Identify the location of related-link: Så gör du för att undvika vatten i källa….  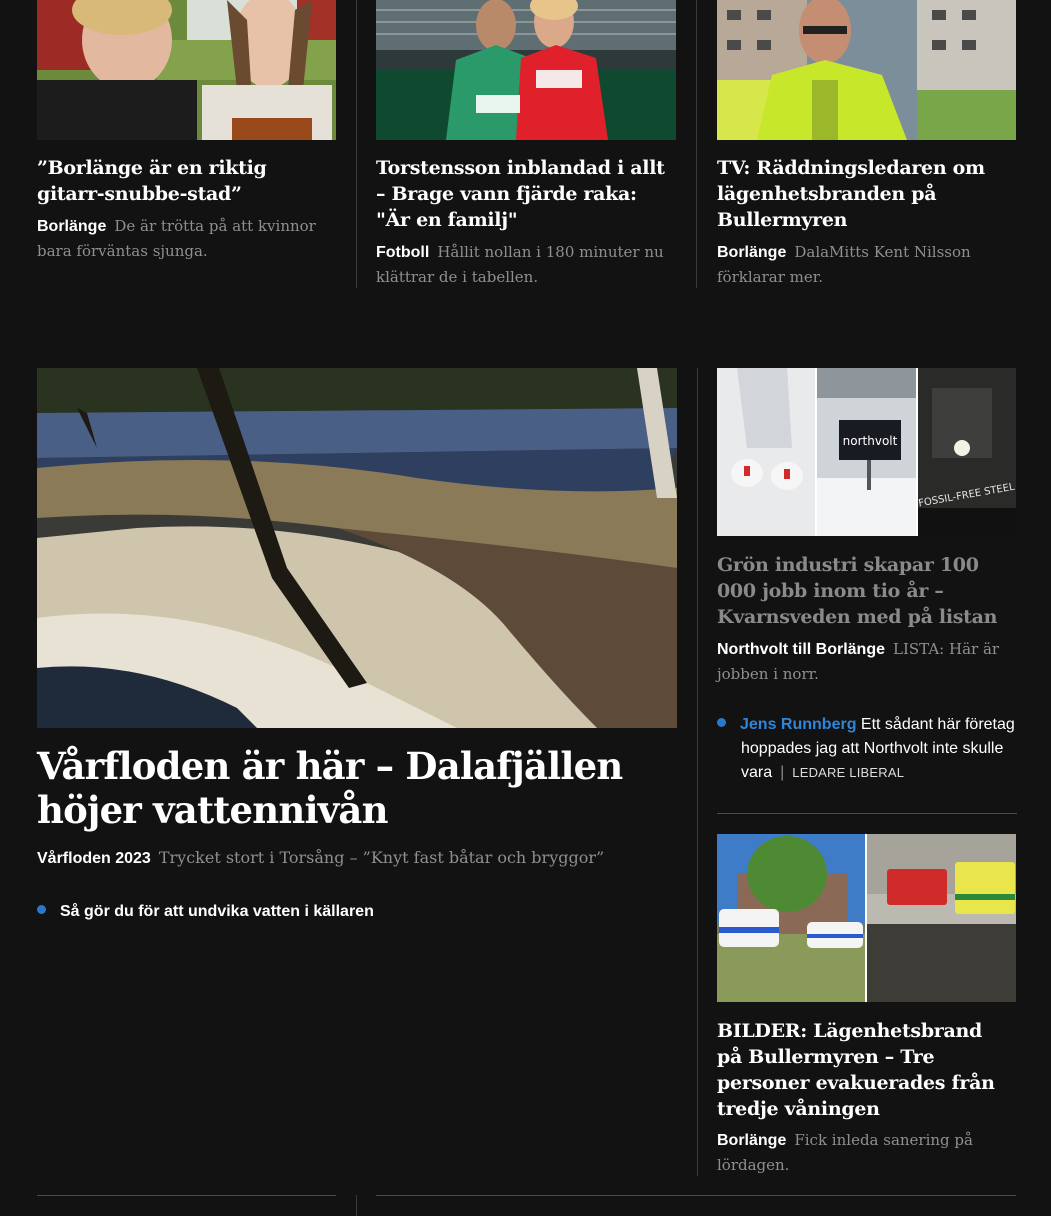
(217, 911).